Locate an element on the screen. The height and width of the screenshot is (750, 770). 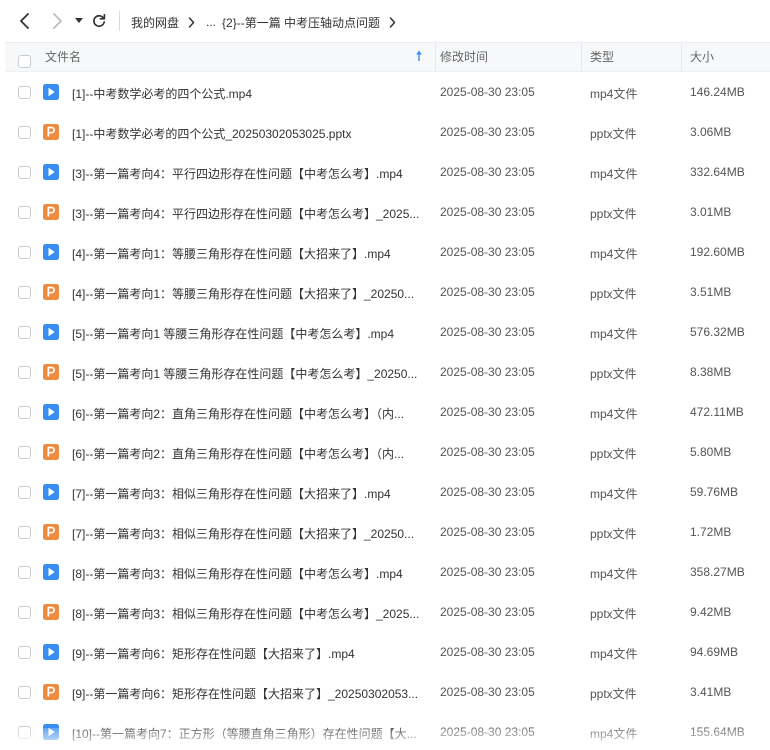
breadcrumb-current-folder: {2}--第一篇 中考压轴动点问题 is located at coordinates (301, 22).